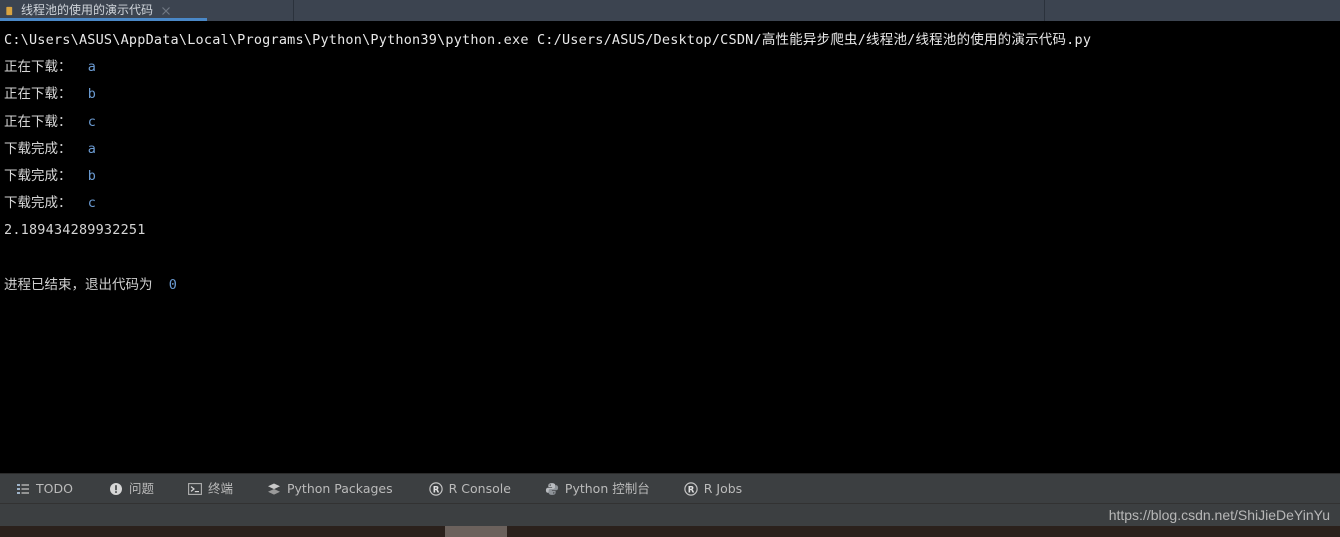 The width and height of the screenshot is (1340, 537). Describe the element at coordinates (672, 203) in the screenshot. I see `console-output-line: 下载完成： c` at that location.